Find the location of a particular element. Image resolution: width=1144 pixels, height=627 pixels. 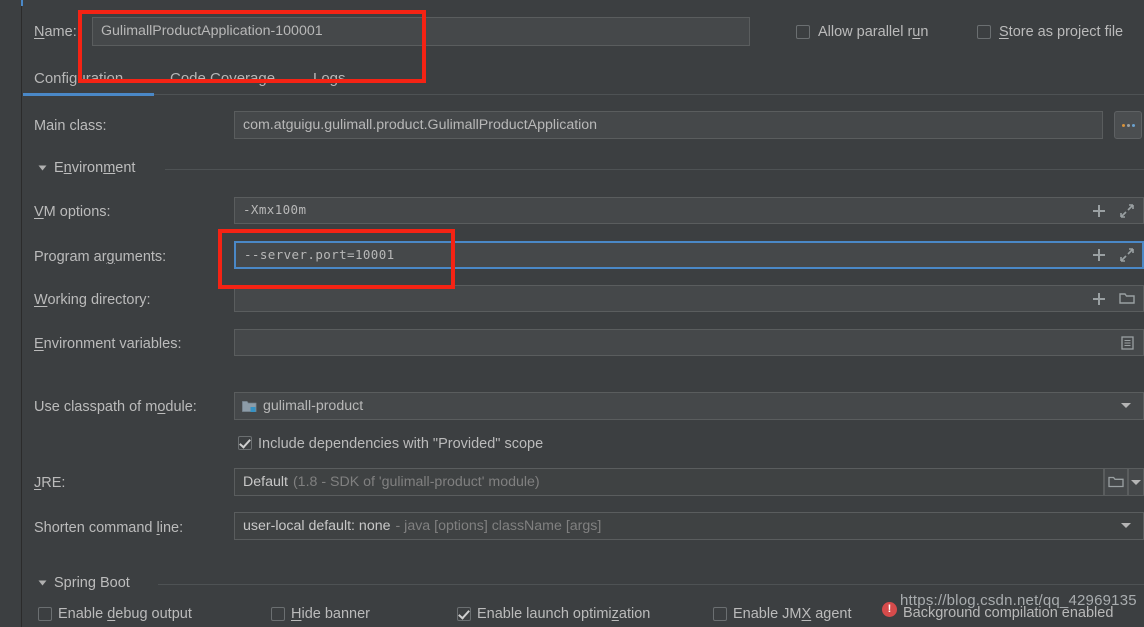

jre-folder-icon is located at coordinates (1116, 482).